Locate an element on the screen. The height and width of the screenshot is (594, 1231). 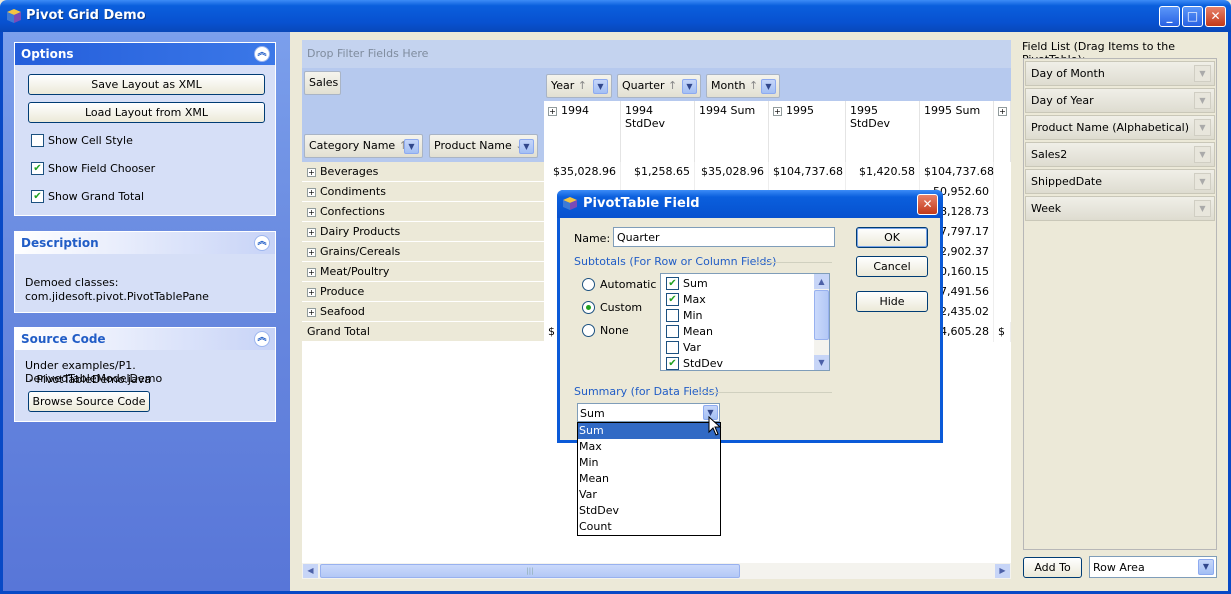
filter-drop-area: Drop Filter Fields Here is located at coordinates (656, 54).